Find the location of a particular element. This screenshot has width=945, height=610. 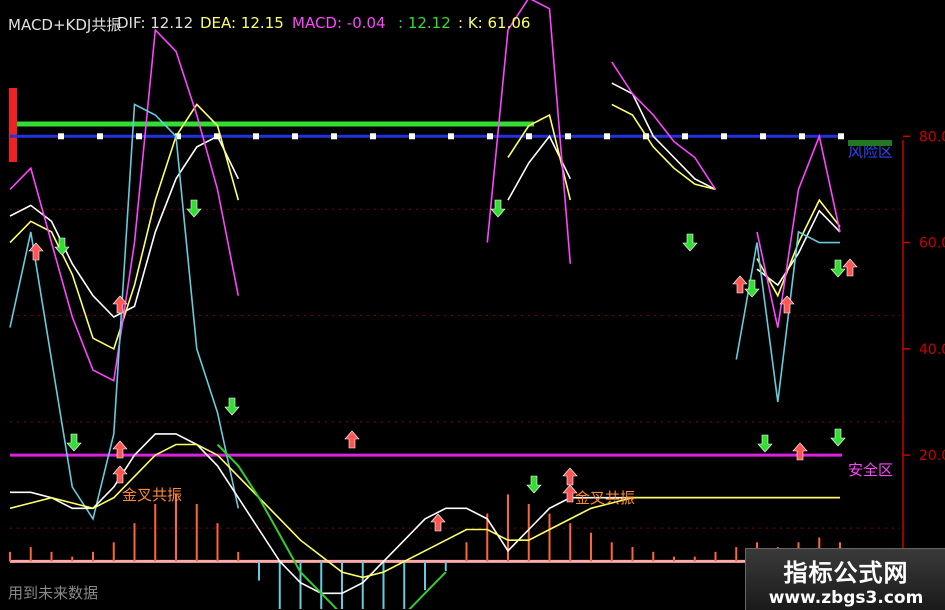

series-line-ma is located at coordinates (331, 526).